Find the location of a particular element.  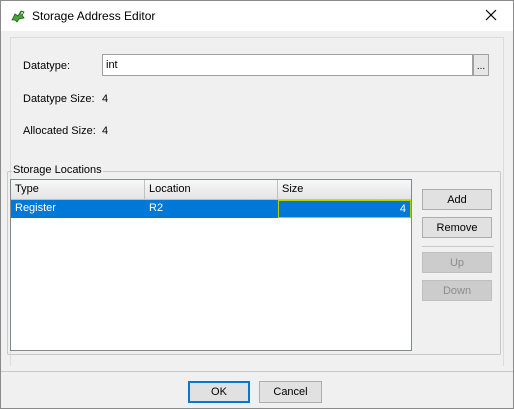

close-icon is located at coordinates (491, 16).